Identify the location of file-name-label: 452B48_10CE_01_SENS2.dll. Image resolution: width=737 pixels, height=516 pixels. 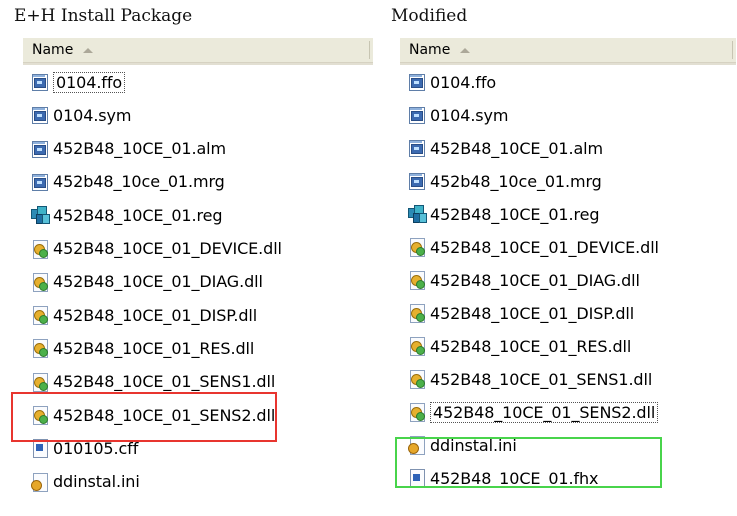
(544, 412).